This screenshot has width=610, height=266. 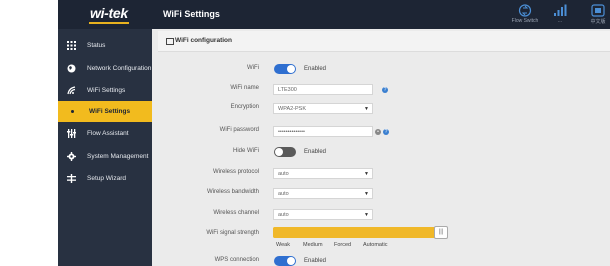 What do you see at coordinates (292, 109) in the screenshot?
I see `encryption-value: WPA2-PSK` at bounding box center [292, 109].